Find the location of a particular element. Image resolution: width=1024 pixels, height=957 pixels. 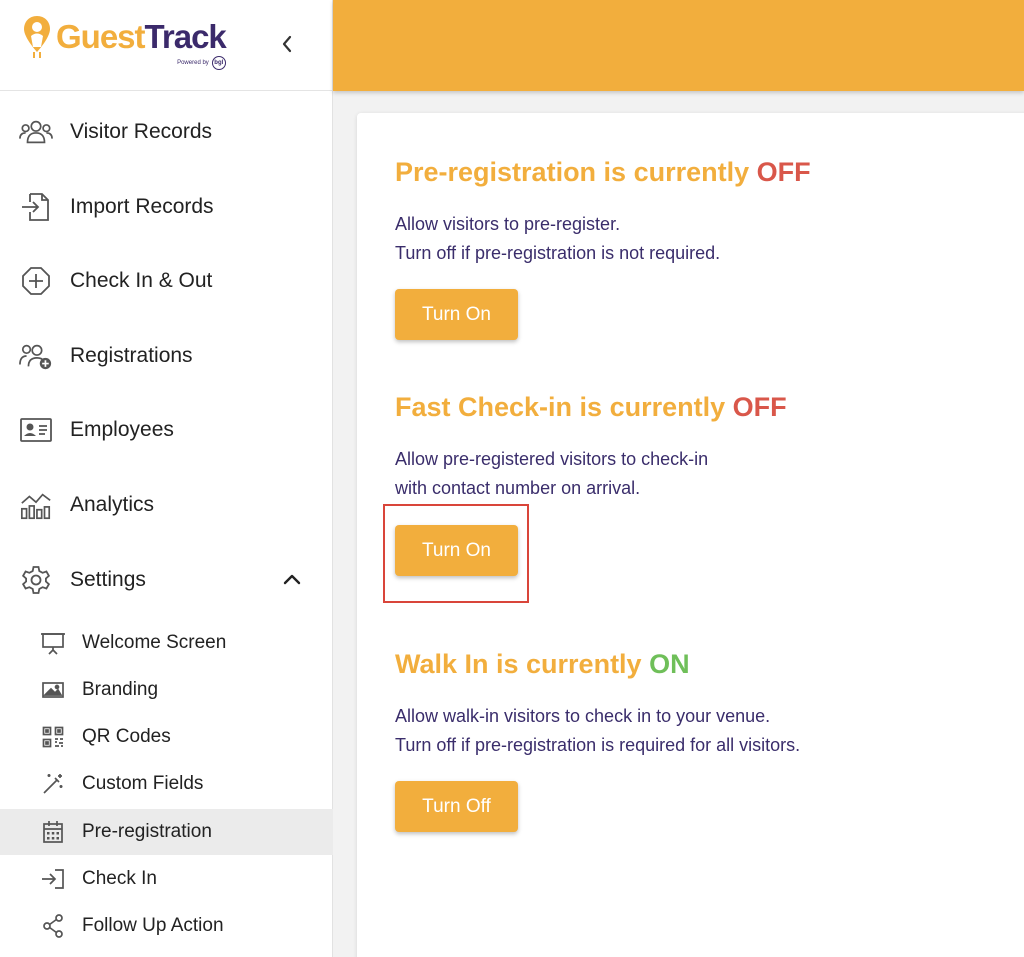

sidebar-item-import-records: Import Records is located at coordinates (166, 207).